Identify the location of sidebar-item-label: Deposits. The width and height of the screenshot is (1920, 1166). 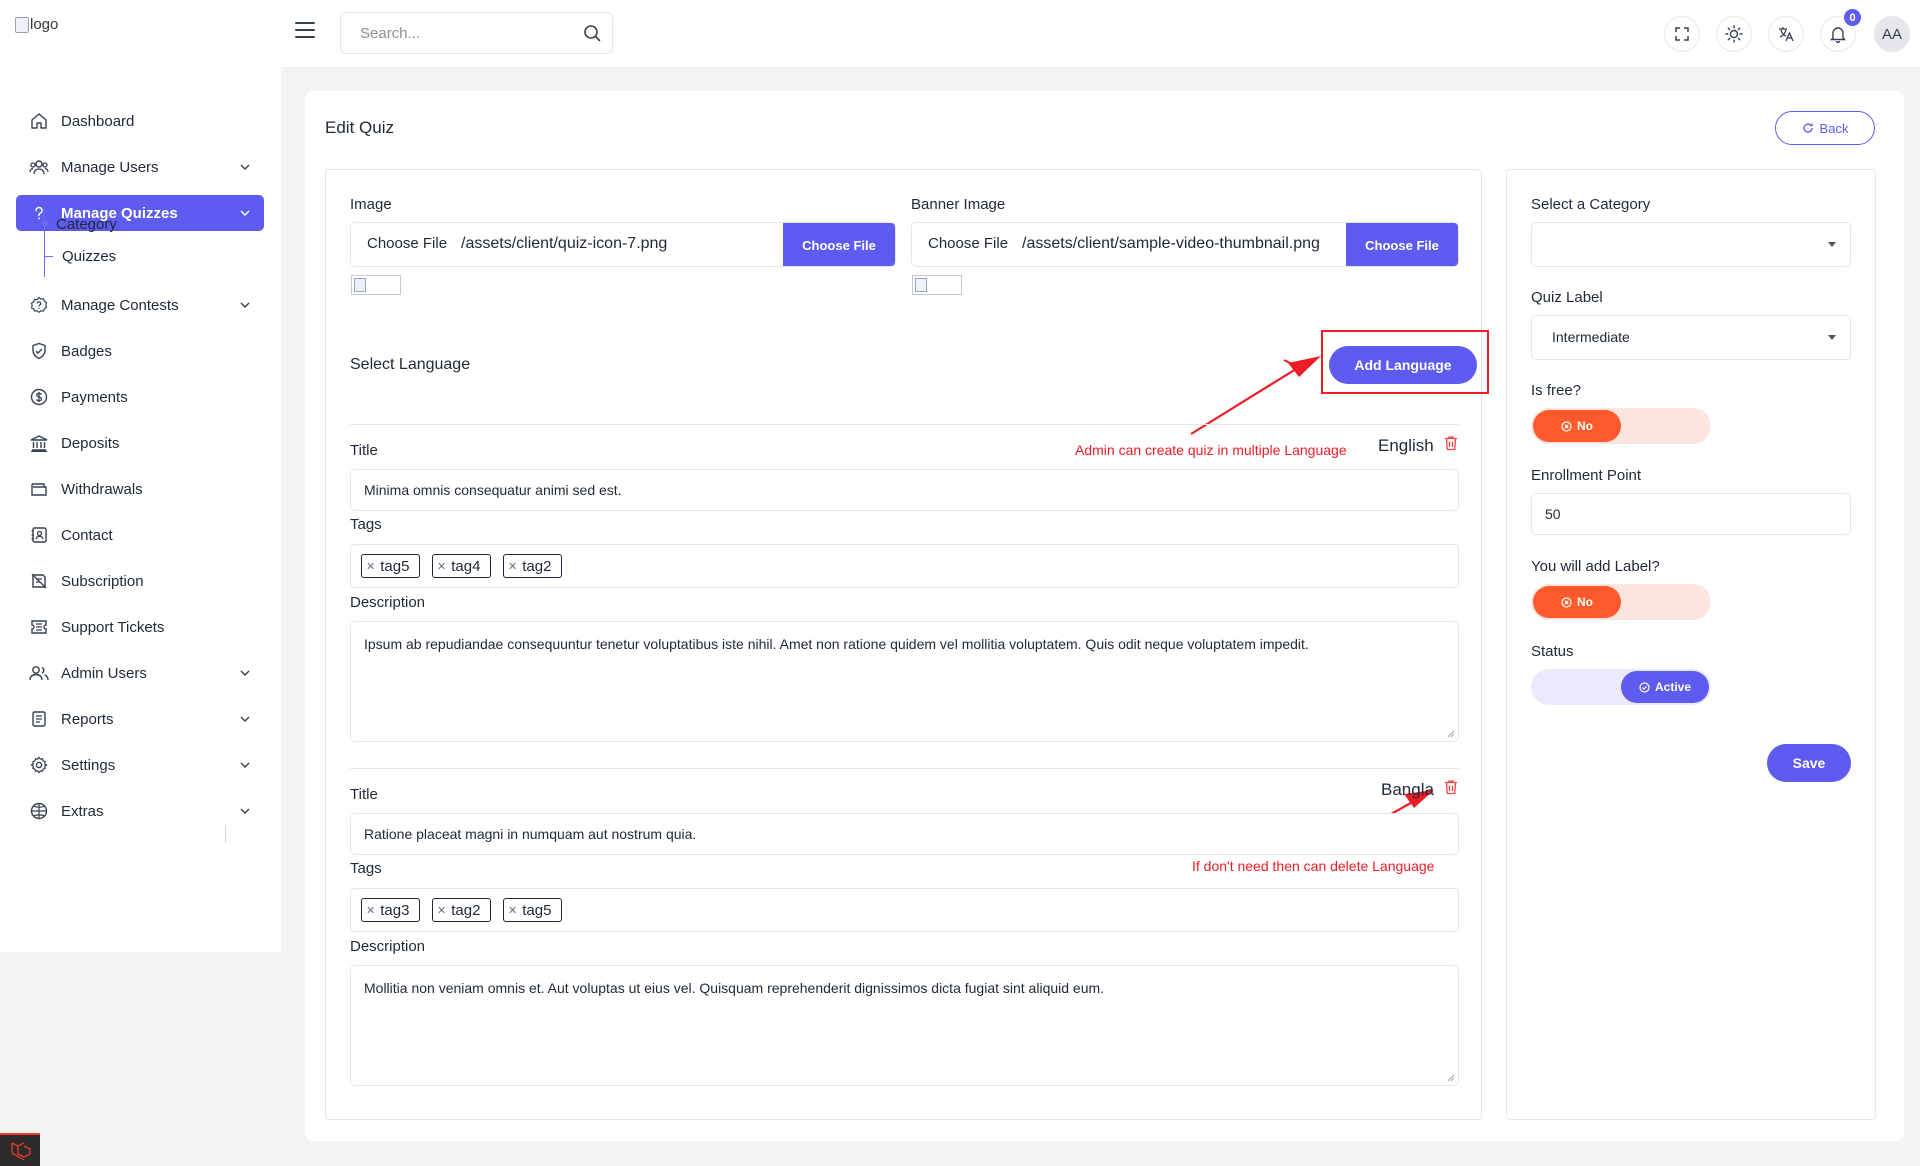
(90, 443).